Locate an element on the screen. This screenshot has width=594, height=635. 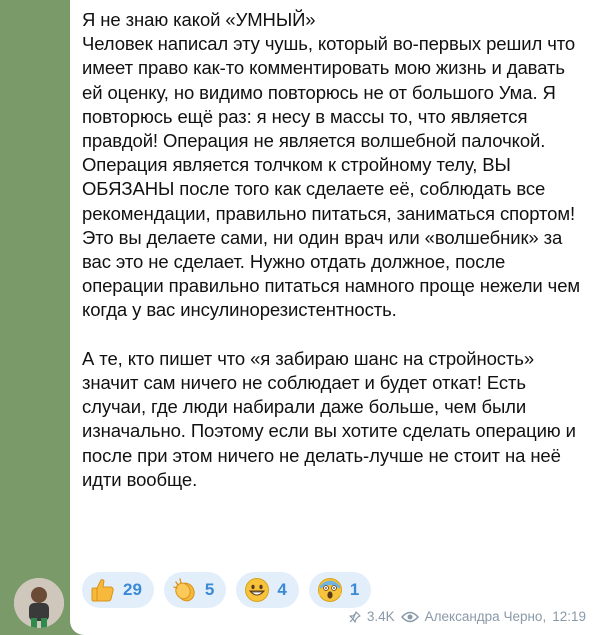
author-signature: Александра Черно is located at coordinates (483, 616).